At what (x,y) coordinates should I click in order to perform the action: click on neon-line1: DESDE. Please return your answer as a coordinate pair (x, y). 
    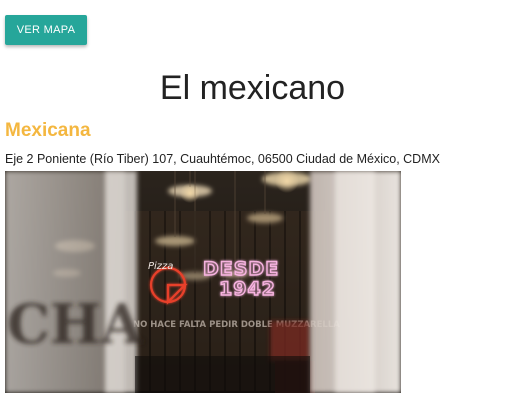
    Looking at the image, I should click on (241, 269).